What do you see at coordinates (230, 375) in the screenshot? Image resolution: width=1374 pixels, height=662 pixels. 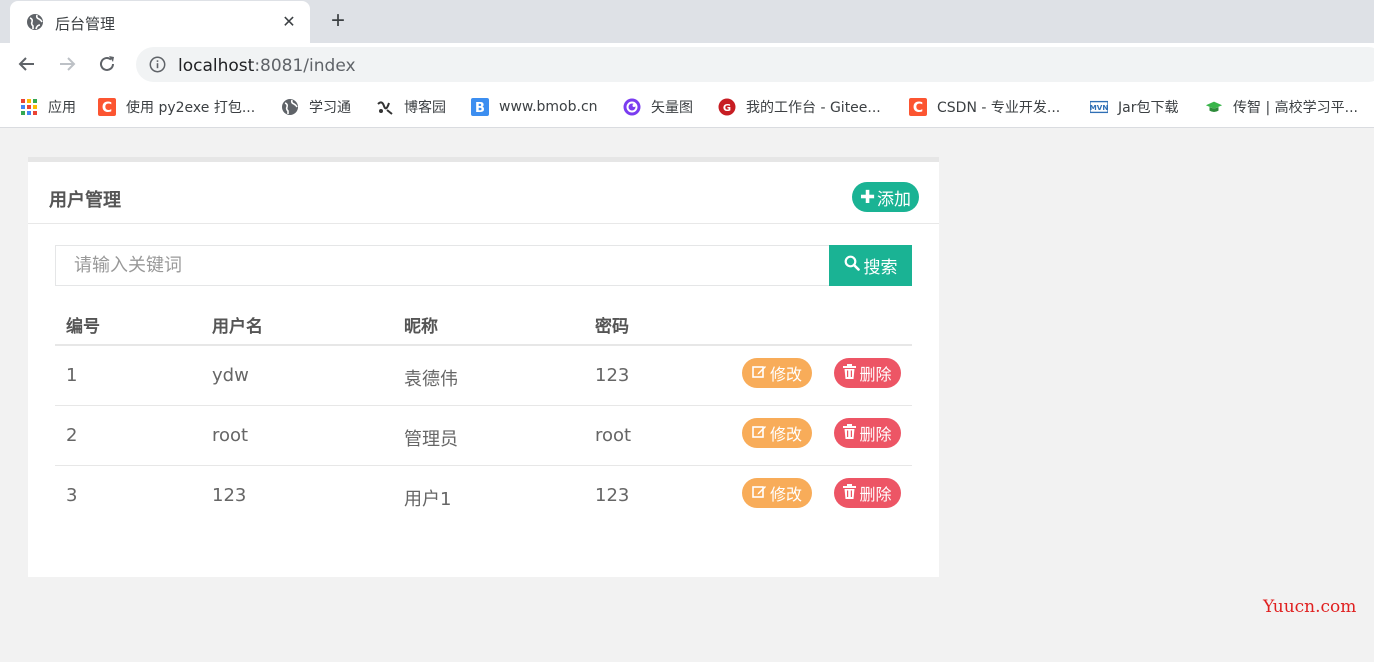 I see `cell-username: ydw` at bounding box center [230, 375].